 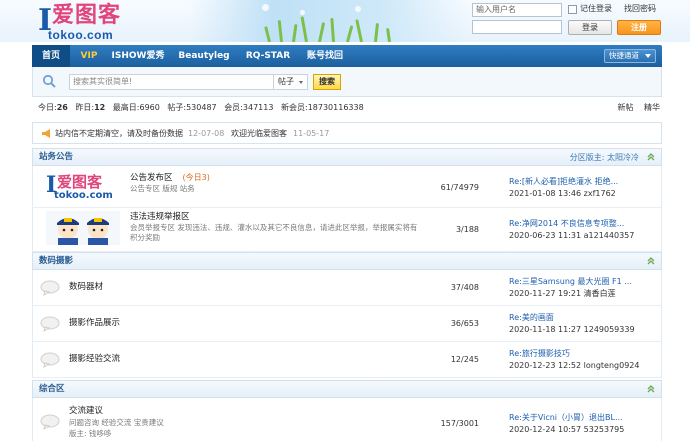 What do you see at coordinates (574, 365) in the screenshot?
I see `last-post-time: 2020-12-23 12:52 longteng0924` at bounding box center [574, 365].